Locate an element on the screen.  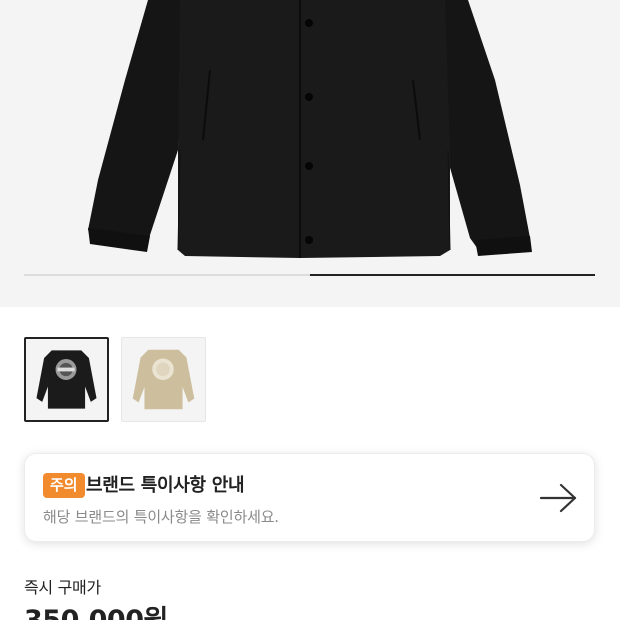
arrow-right-icon is located at coordinates (559, 498).